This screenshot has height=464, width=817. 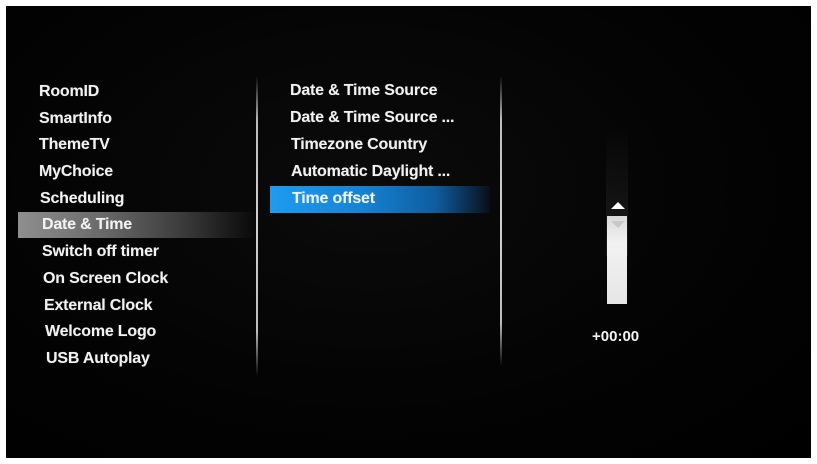 I want to click on menu-item-smartinfo: SmartInfo, so click(x=75, y=119).